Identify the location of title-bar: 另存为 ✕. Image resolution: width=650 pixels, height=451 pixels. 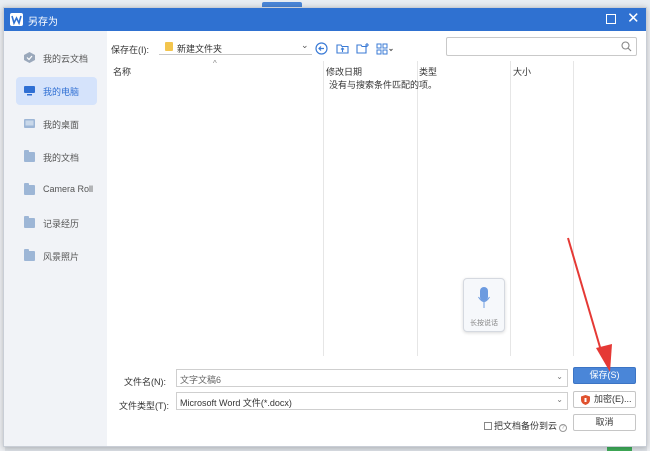
(325, 19).